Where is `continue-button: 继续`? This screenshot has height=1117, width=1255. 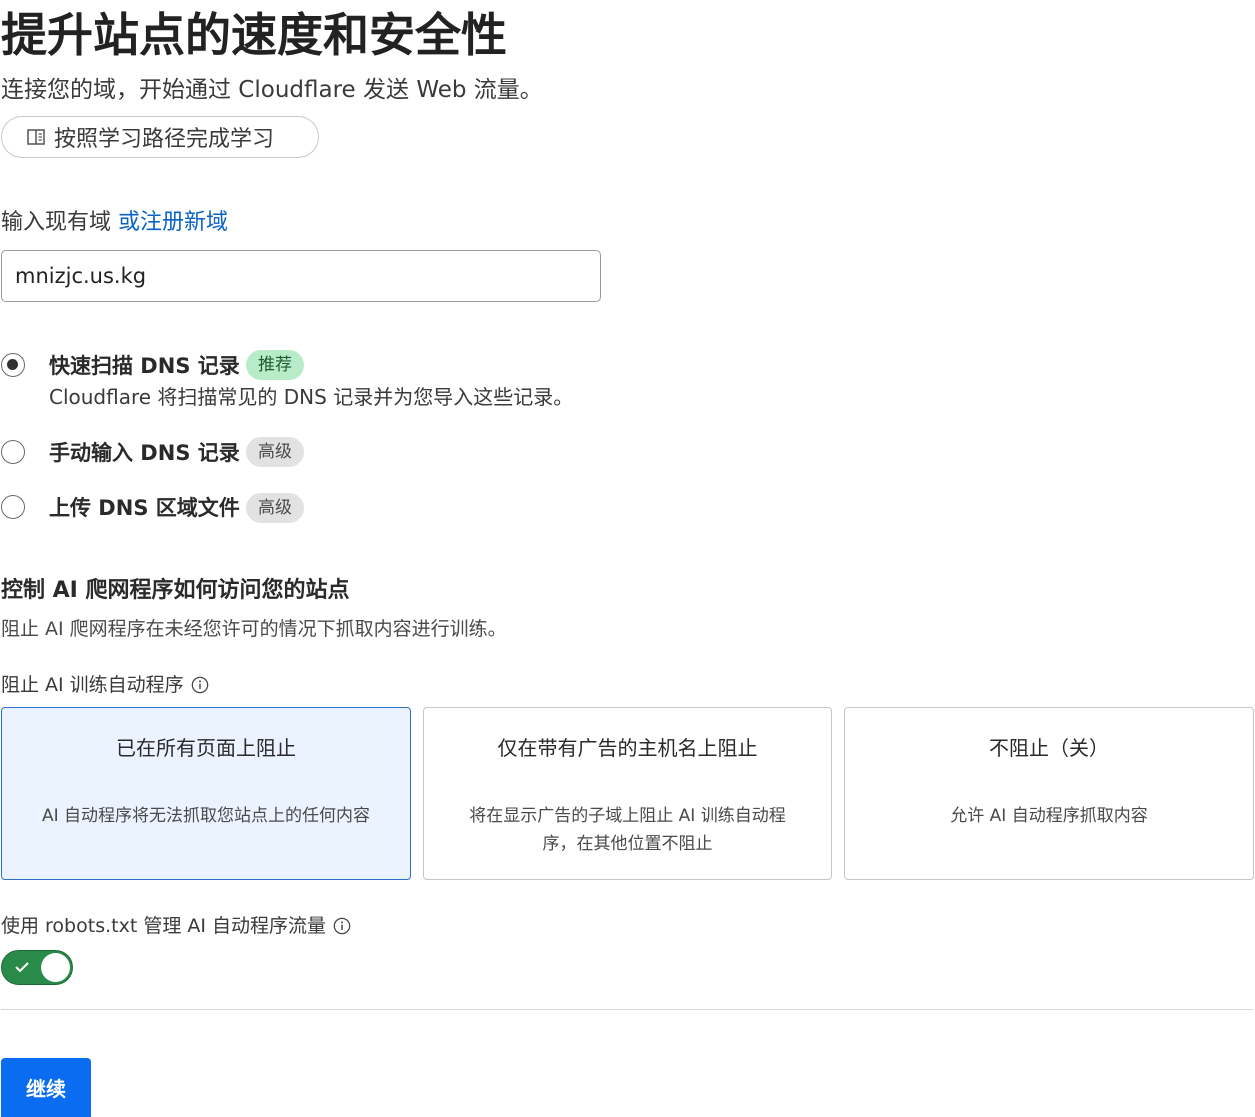 continue-button: 继续 is located at coordinates (46, 1087).